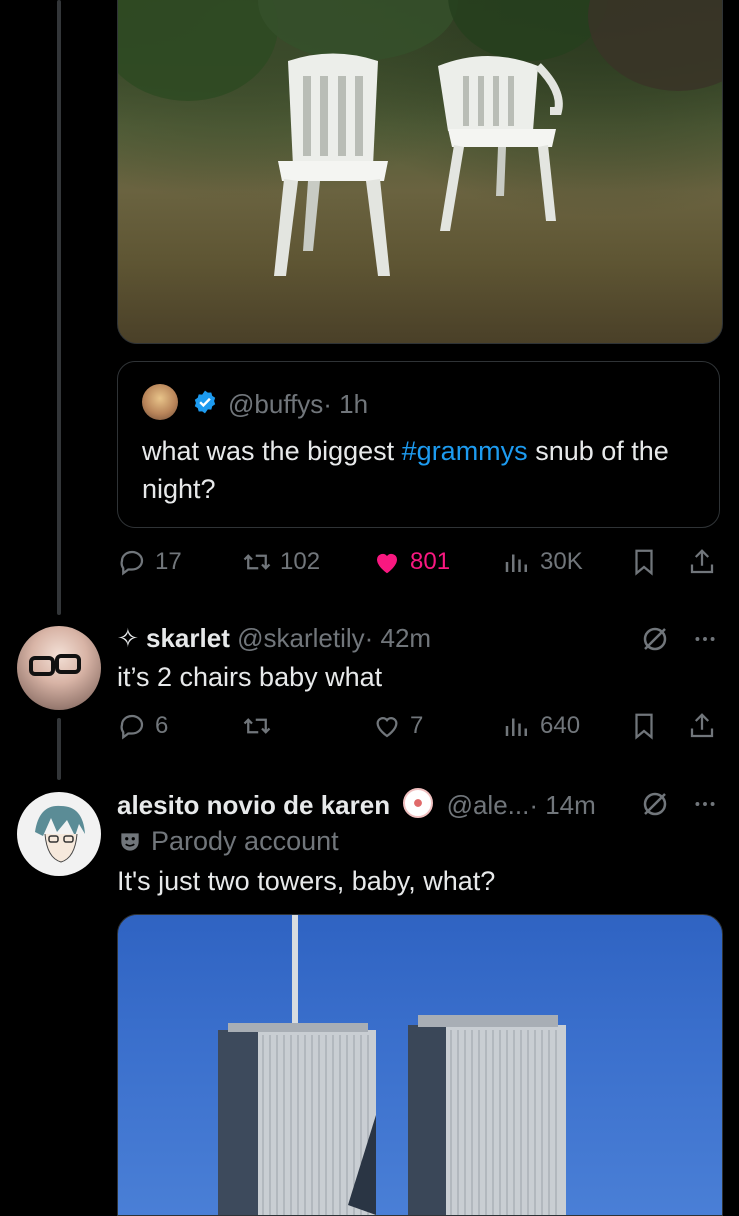  I want to click on reply-header: alesito novio de karen @ale...· 14m, so click(356, 804).